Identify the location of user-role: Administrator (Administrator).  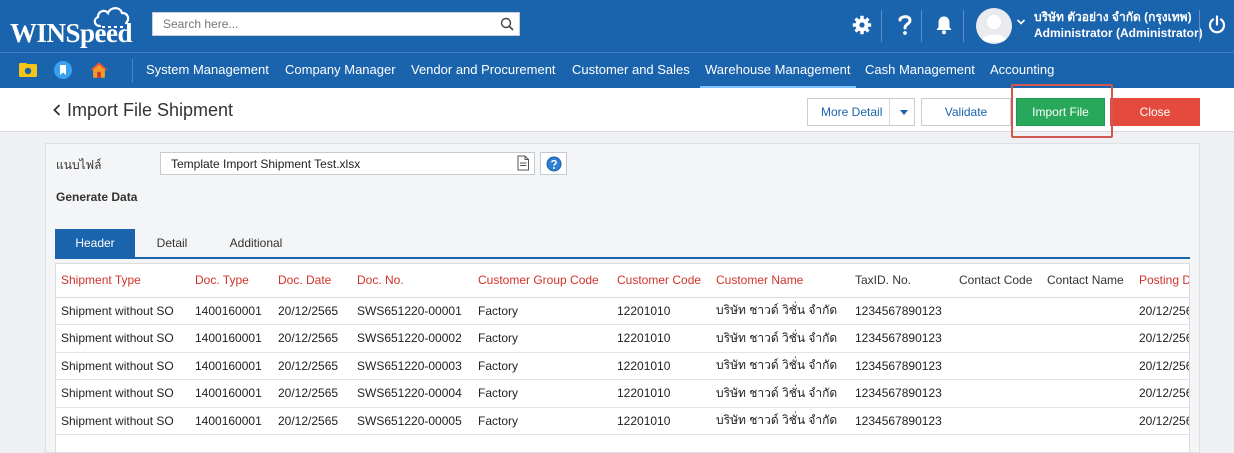
(1118, 33).